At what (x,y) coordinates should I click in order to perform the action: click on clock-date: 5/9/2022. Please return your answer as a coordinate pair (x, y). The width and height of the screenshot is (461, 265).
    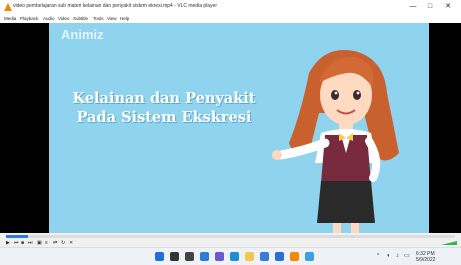
    Looking at the image, I should click on (425, 260).